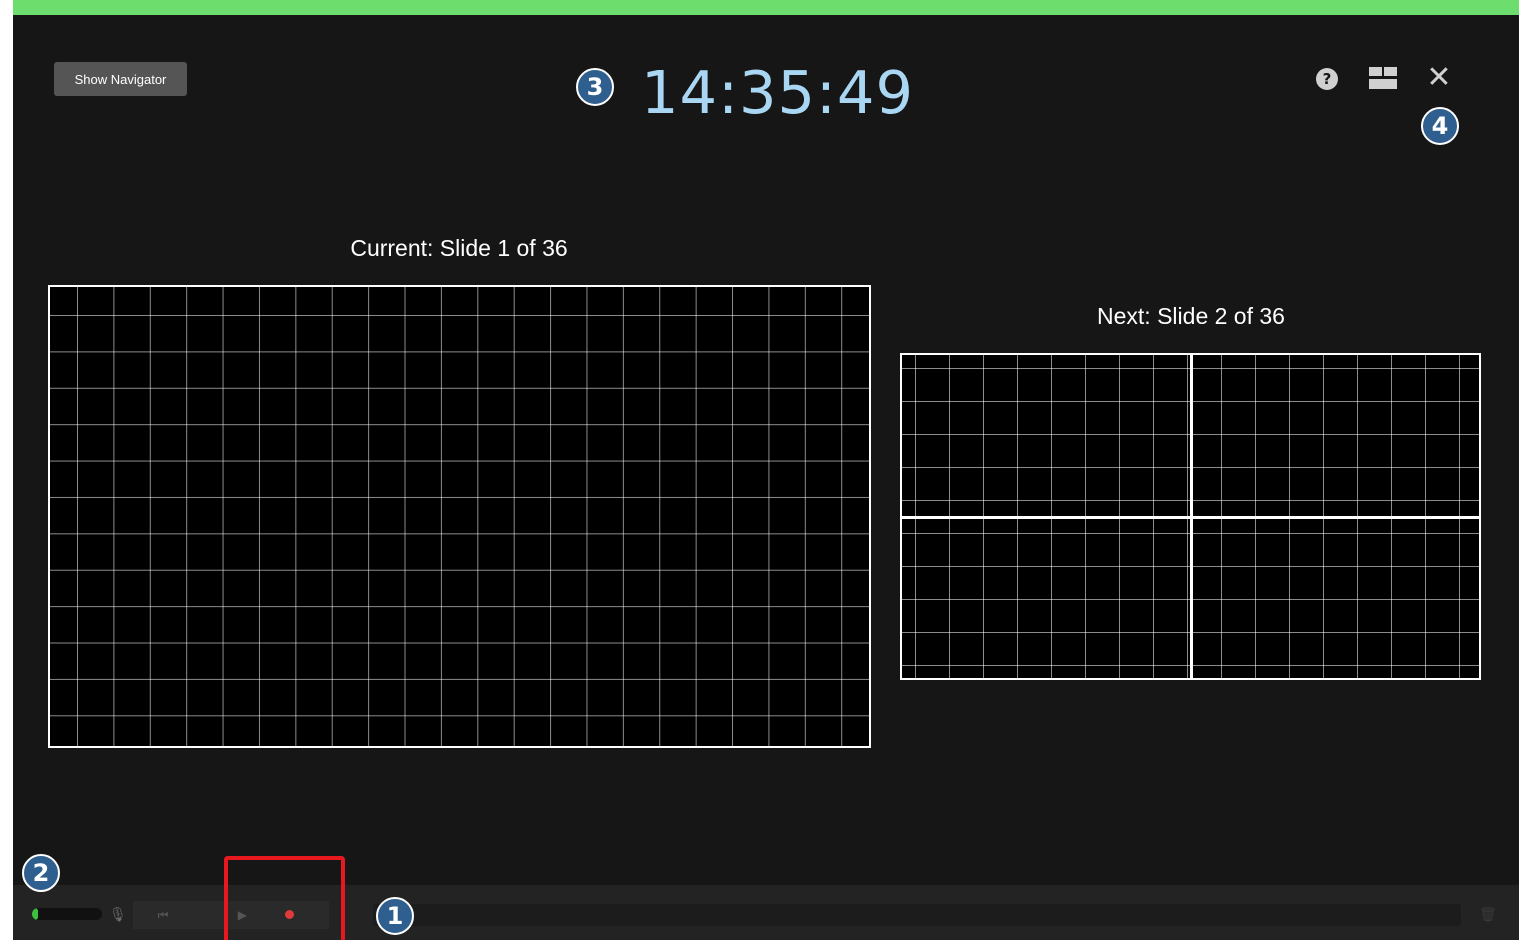  What do you see at coordinates (41, 873) in the screenshot?
I see `annotation-badge-2: 2` at bounding box center [41, 873].